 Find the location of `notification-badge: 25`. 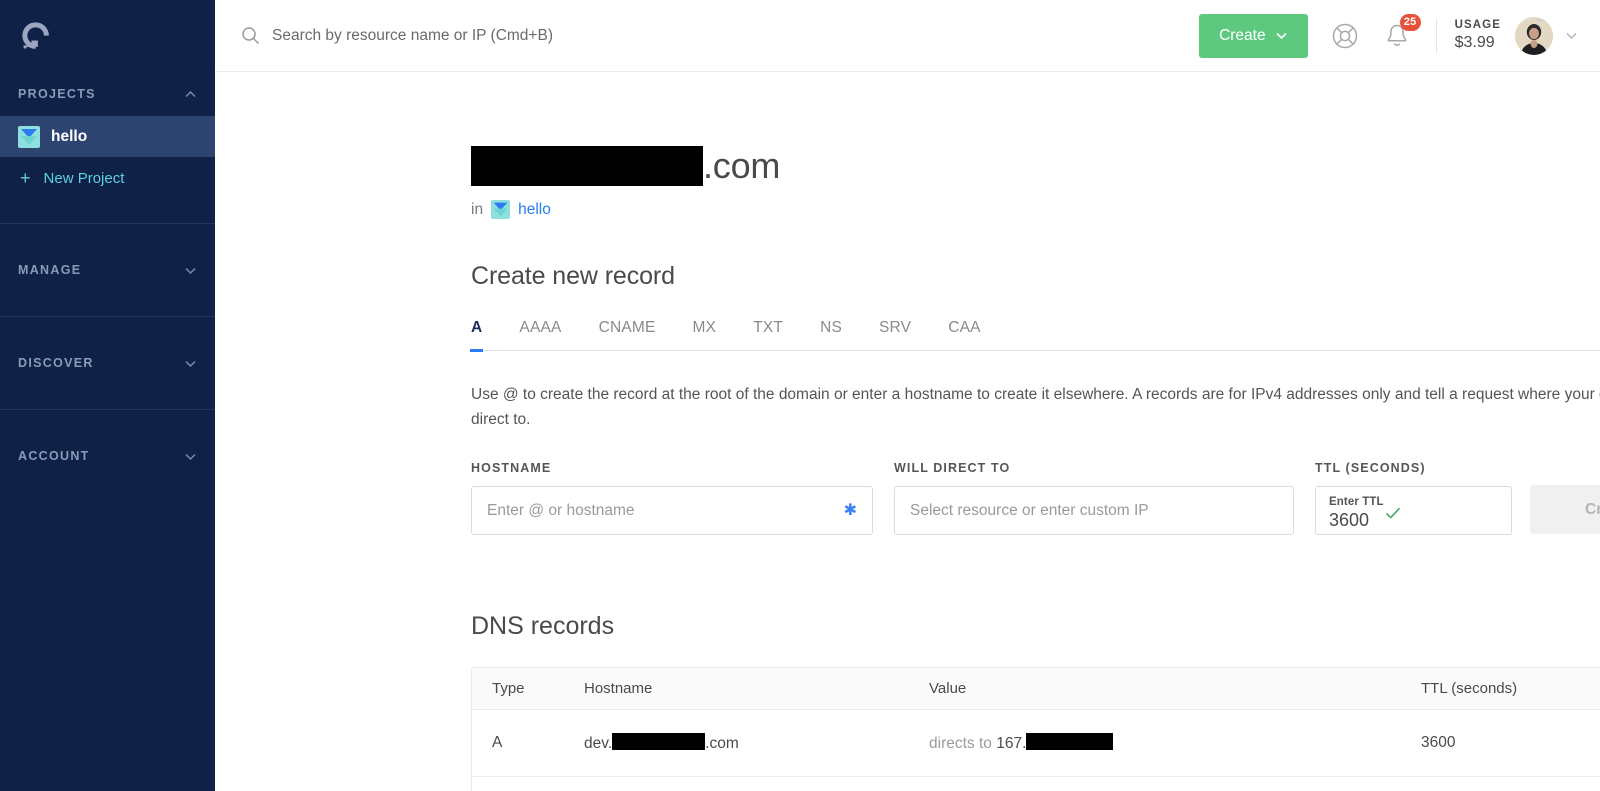

notification-badge: 25 is located at coordinates (1410, 22).